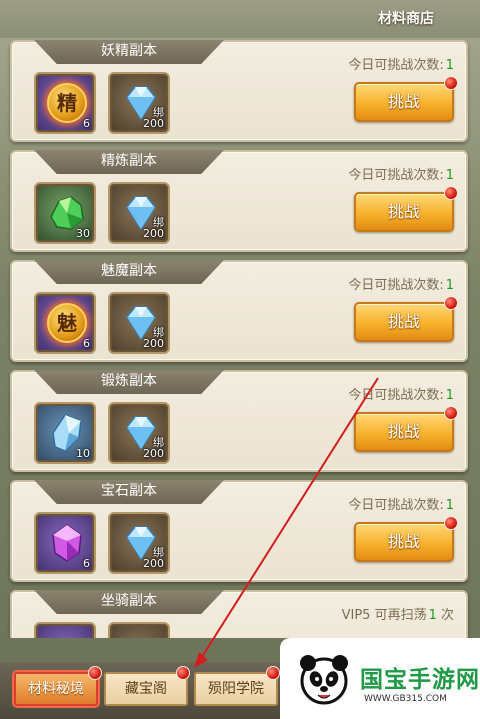 This screenshot has height=719, width=480. I want to click on watermark-title: 国宝手游网, so click(420, 680).